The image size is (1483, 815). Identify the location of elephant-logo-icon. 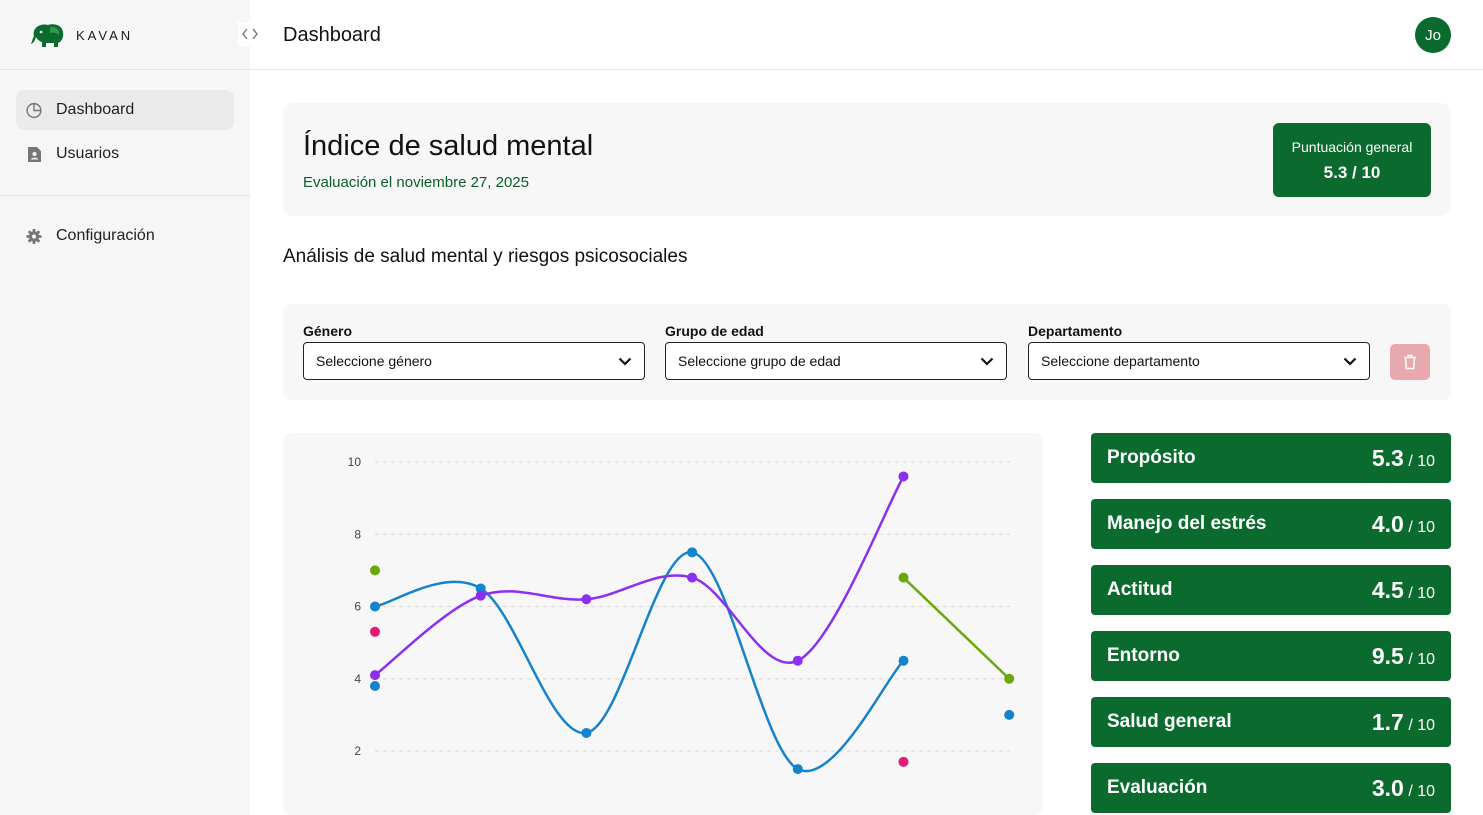
(47, 35).